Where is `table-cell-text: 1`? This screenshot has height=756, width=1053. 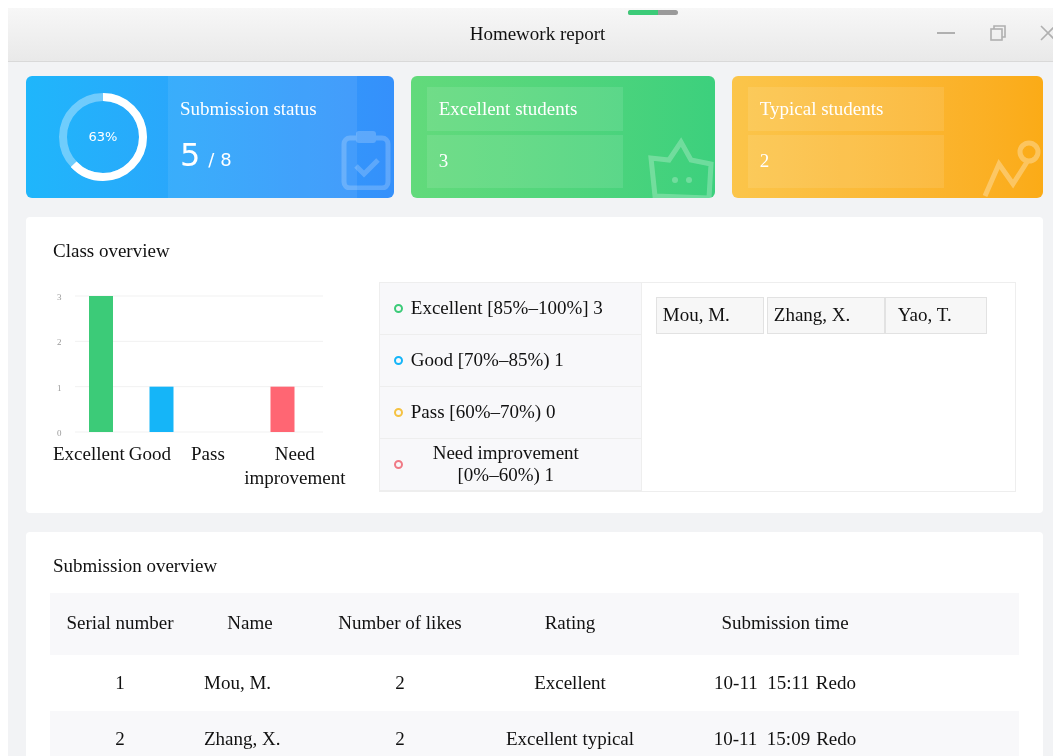
table-cell-text: 1 is located at coordinates (120, 682).